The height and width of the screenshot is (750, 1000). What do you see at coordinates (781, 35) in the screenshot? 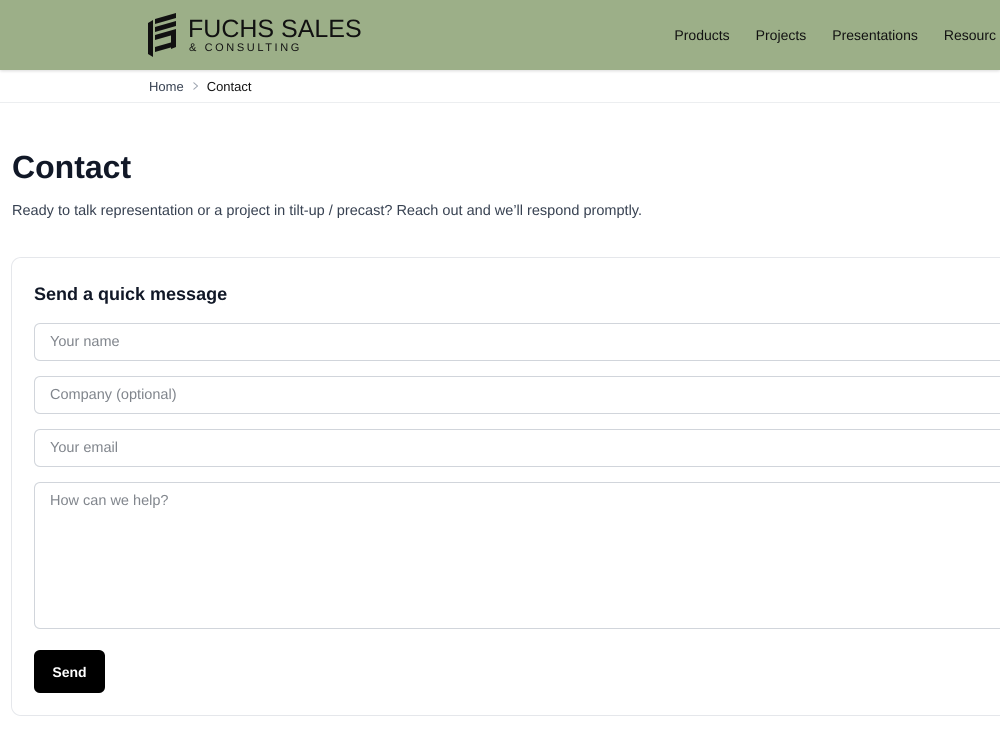
I see `nav-link: Projects` at bounding box center [781, 35].